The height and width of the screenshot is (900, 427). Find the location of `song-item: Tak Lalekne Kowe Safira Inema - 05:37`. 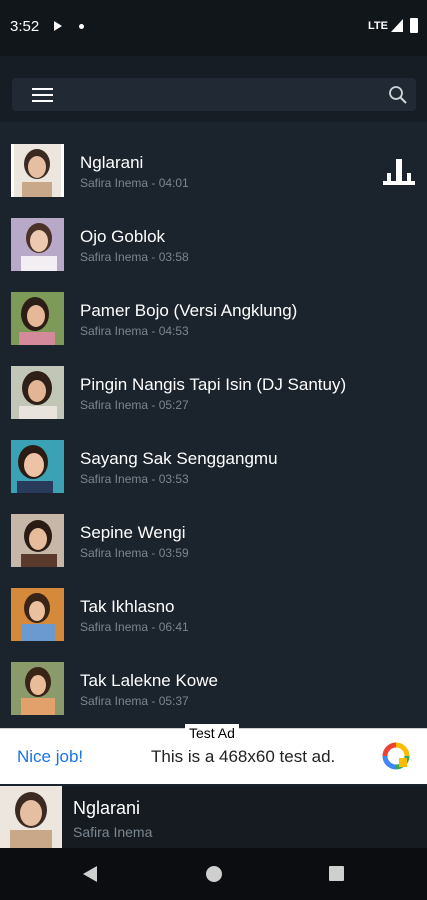

song-item: Tak Lalekne Kowe Safira Inema - 05:37 is located at coordinates (213, 678).